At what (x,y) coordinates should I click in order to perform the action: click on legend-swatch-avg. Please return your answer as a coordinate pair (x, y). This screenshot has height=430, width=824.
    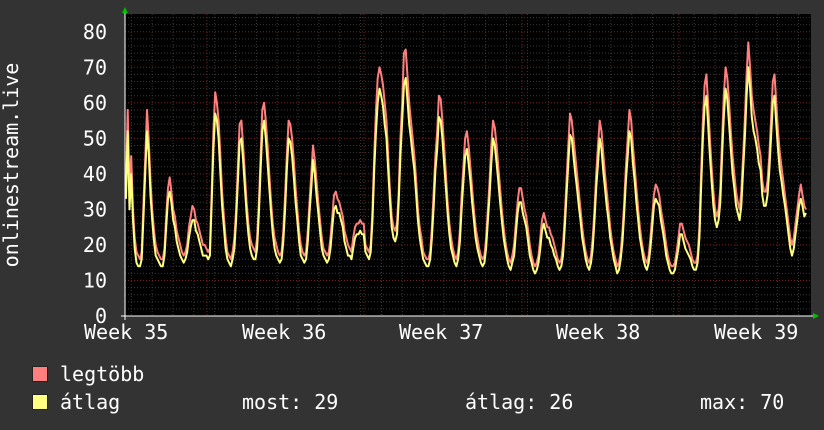
    Looking at the image, I should click on (40, 402).